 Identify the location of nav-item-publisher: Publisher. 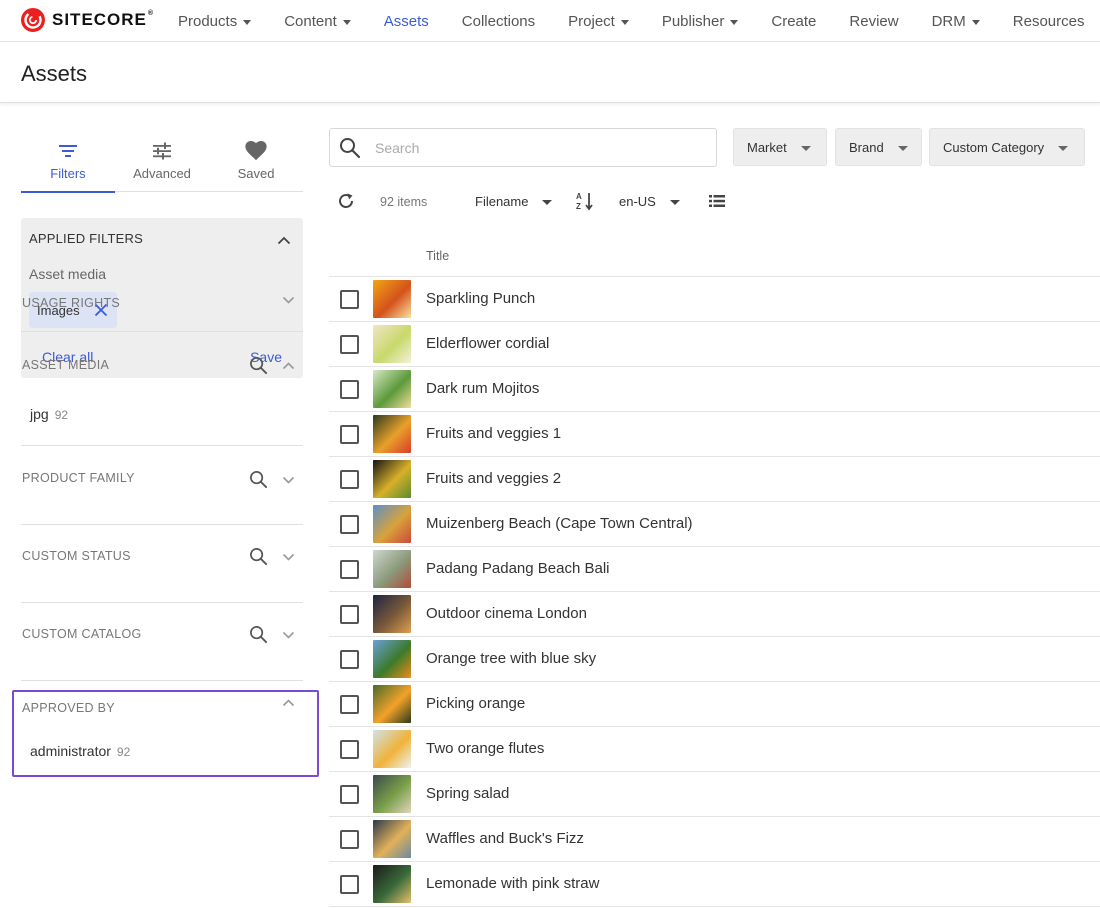
(700, 21).